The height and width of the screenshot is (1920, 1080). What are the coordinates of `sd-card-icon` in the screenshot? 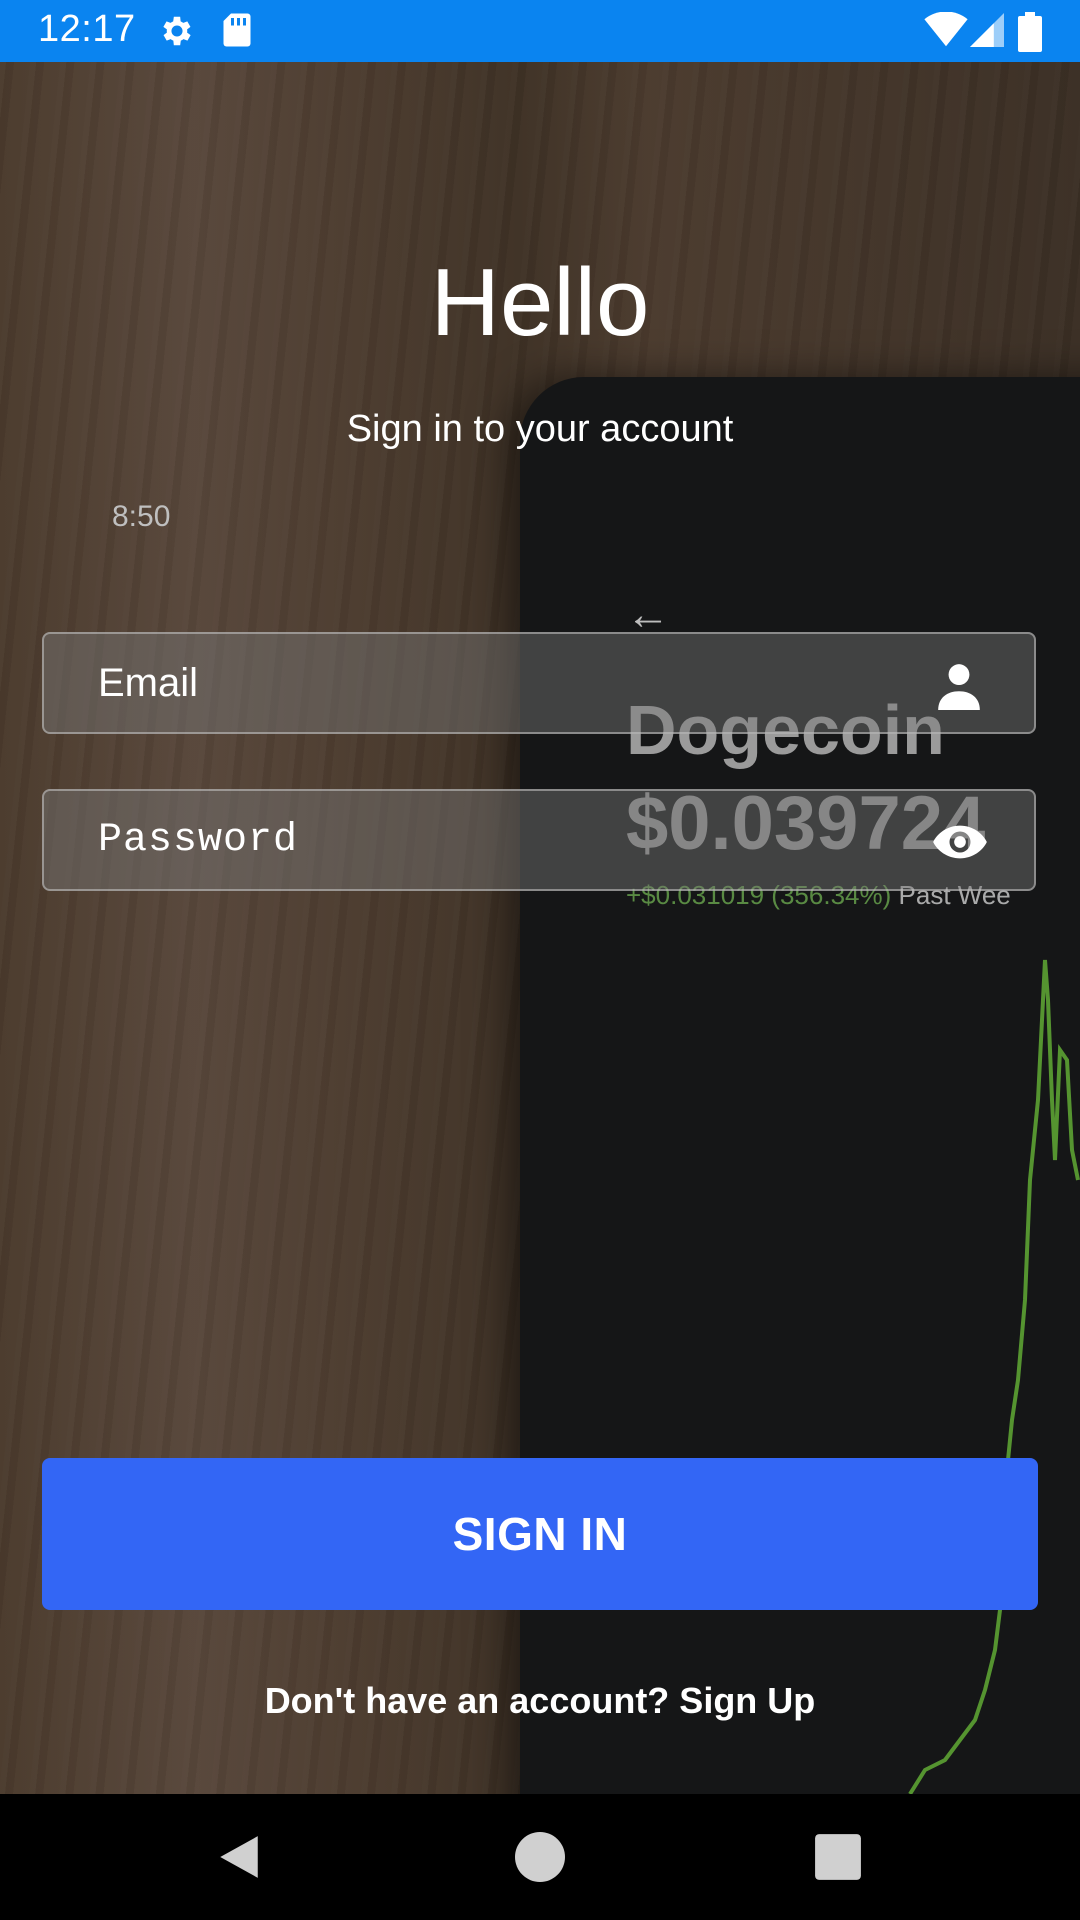 It's located at (237, 30).